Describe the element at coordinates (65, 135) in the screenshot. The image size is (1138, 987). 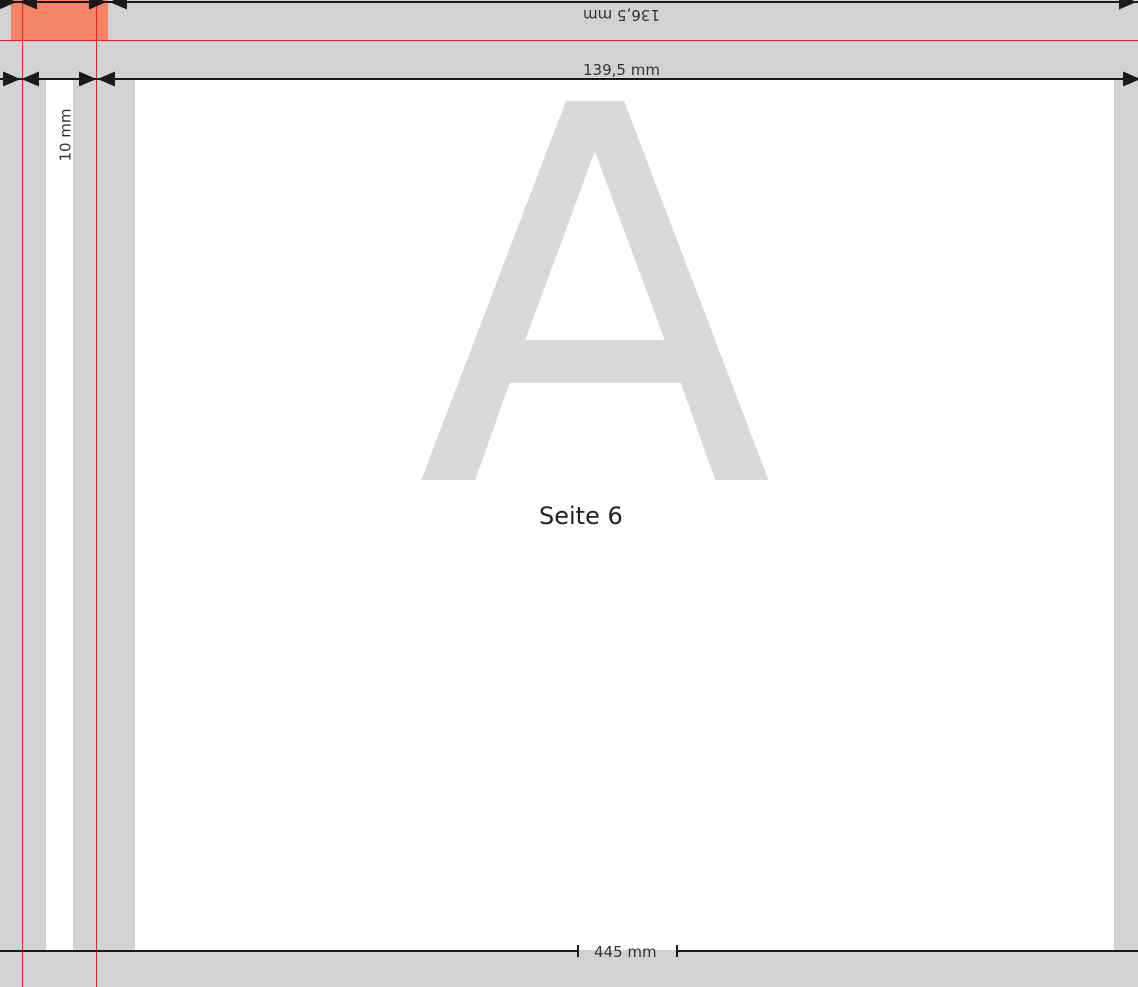
I see `side-dimension-label: 10 mm` at that location.